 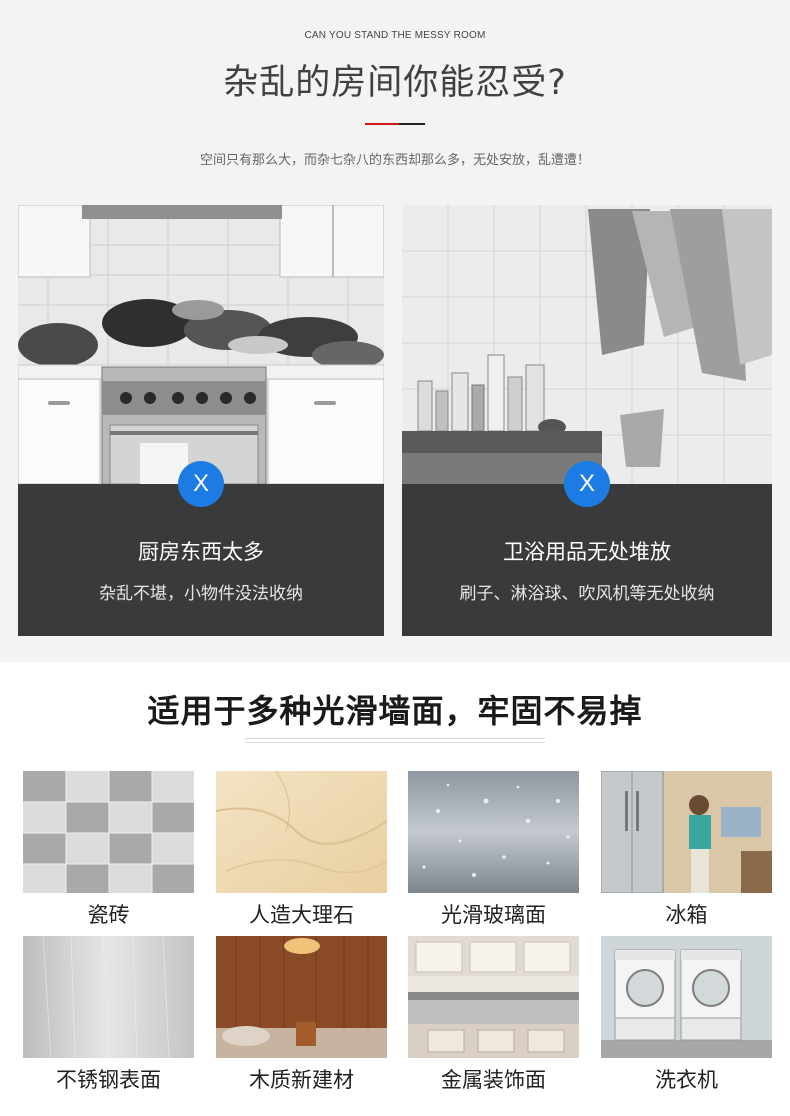 I want to click on surface-label: 光滑玻璃面, so click(x=493, y=915).